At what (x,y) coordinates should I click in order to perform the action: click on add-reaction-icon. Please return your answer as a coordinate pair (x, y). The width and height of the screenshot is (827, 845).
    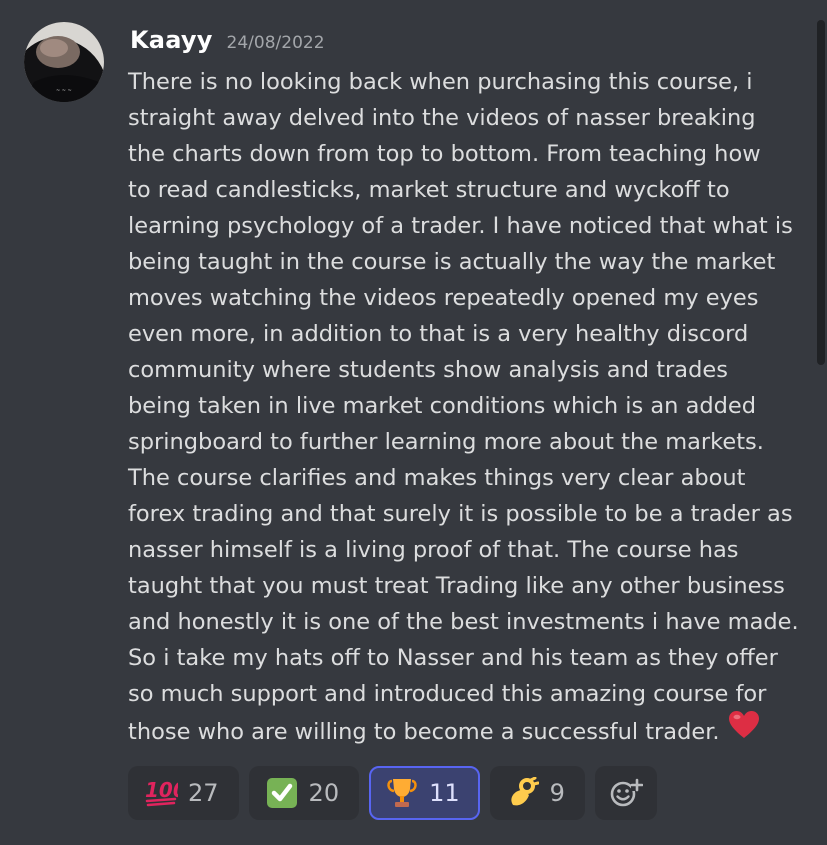
    Looking at the image, I should click on (626, 793).